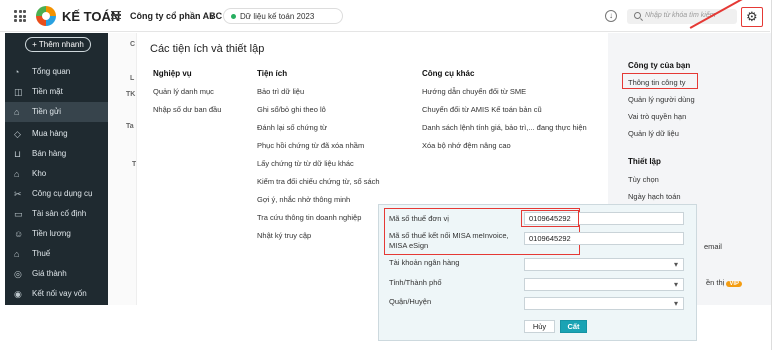 The height and width of the screenshot is (350, 779). Describe the element at coordinates (18, 294) in the screenshot. I see `loan-icon: ◉` at that location.